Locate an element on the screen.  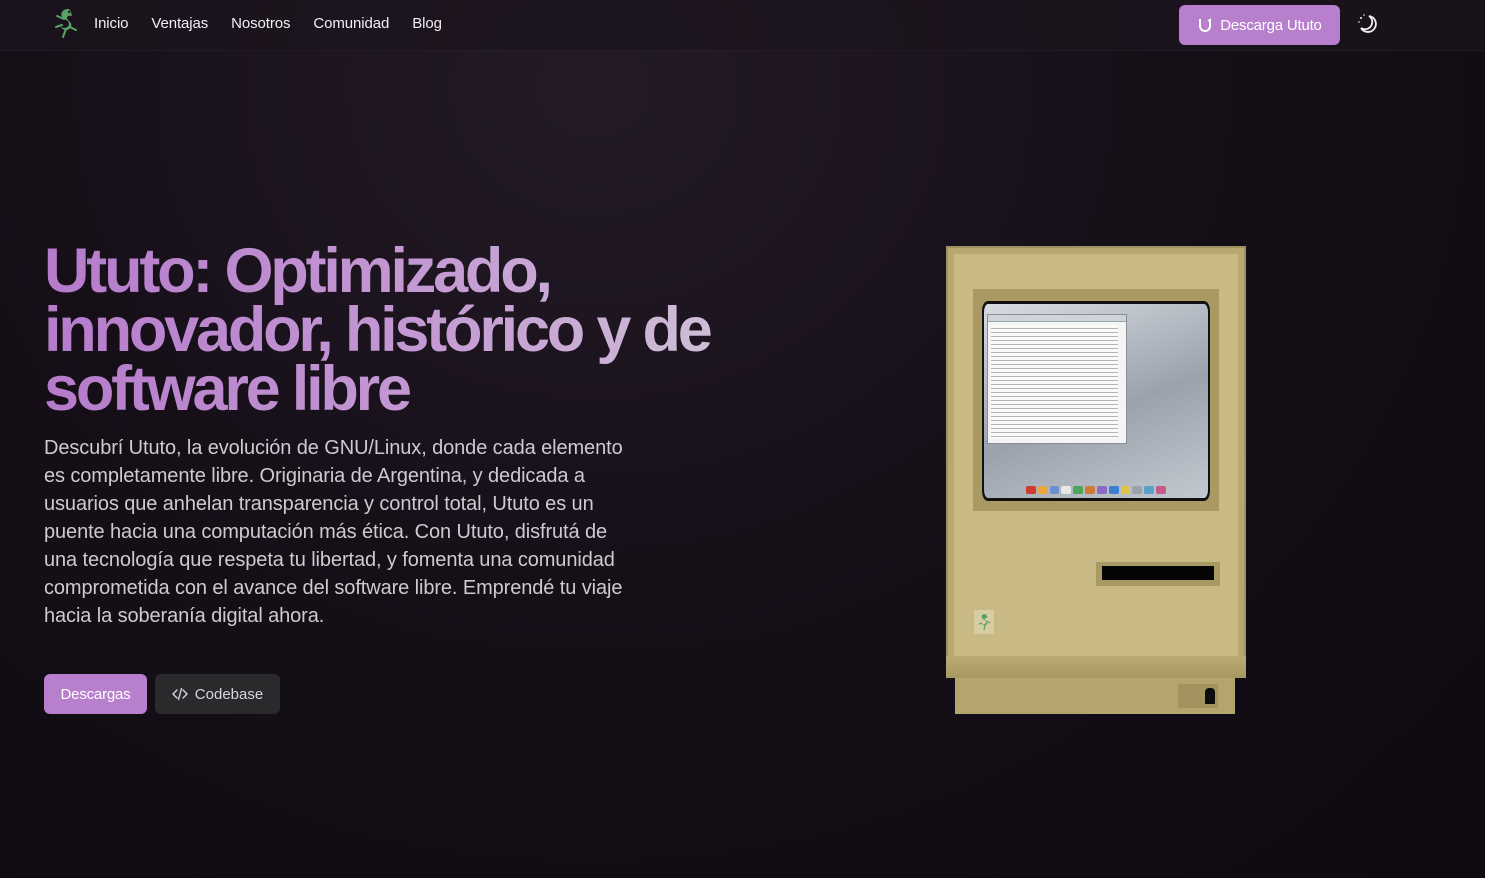
moon-stars-icon is located at coordinates (1367, 24).